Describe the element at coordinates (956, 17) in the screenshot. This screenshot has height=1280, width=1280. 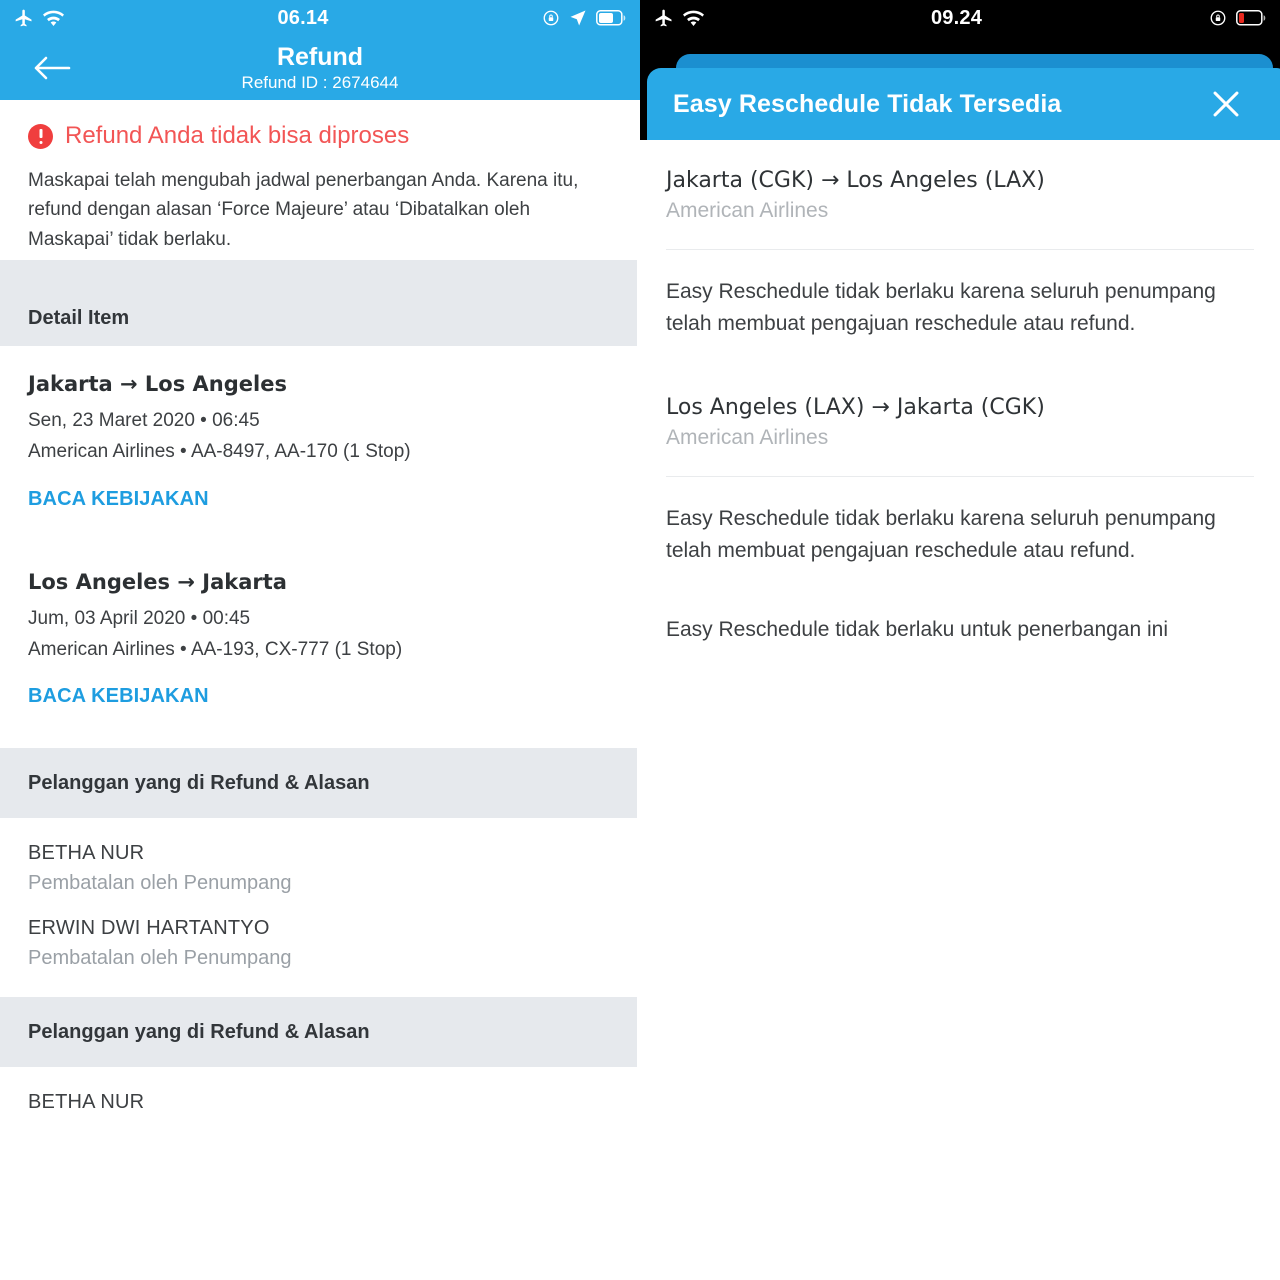
I see `status-bar-time: 09.24` at that location.